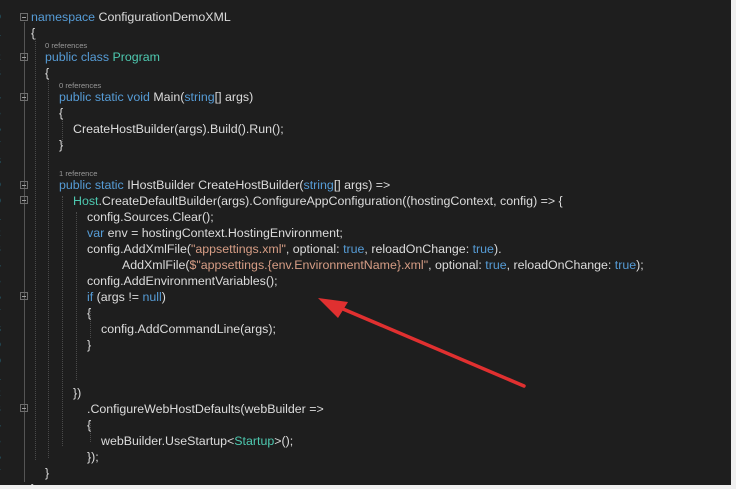 Image resolution: width=736 pixels, height=489 pixels. What do you see at coordinates (430, 346) in the screenshot?
I see `arrow-shaft` at bounding box center [430, 346].